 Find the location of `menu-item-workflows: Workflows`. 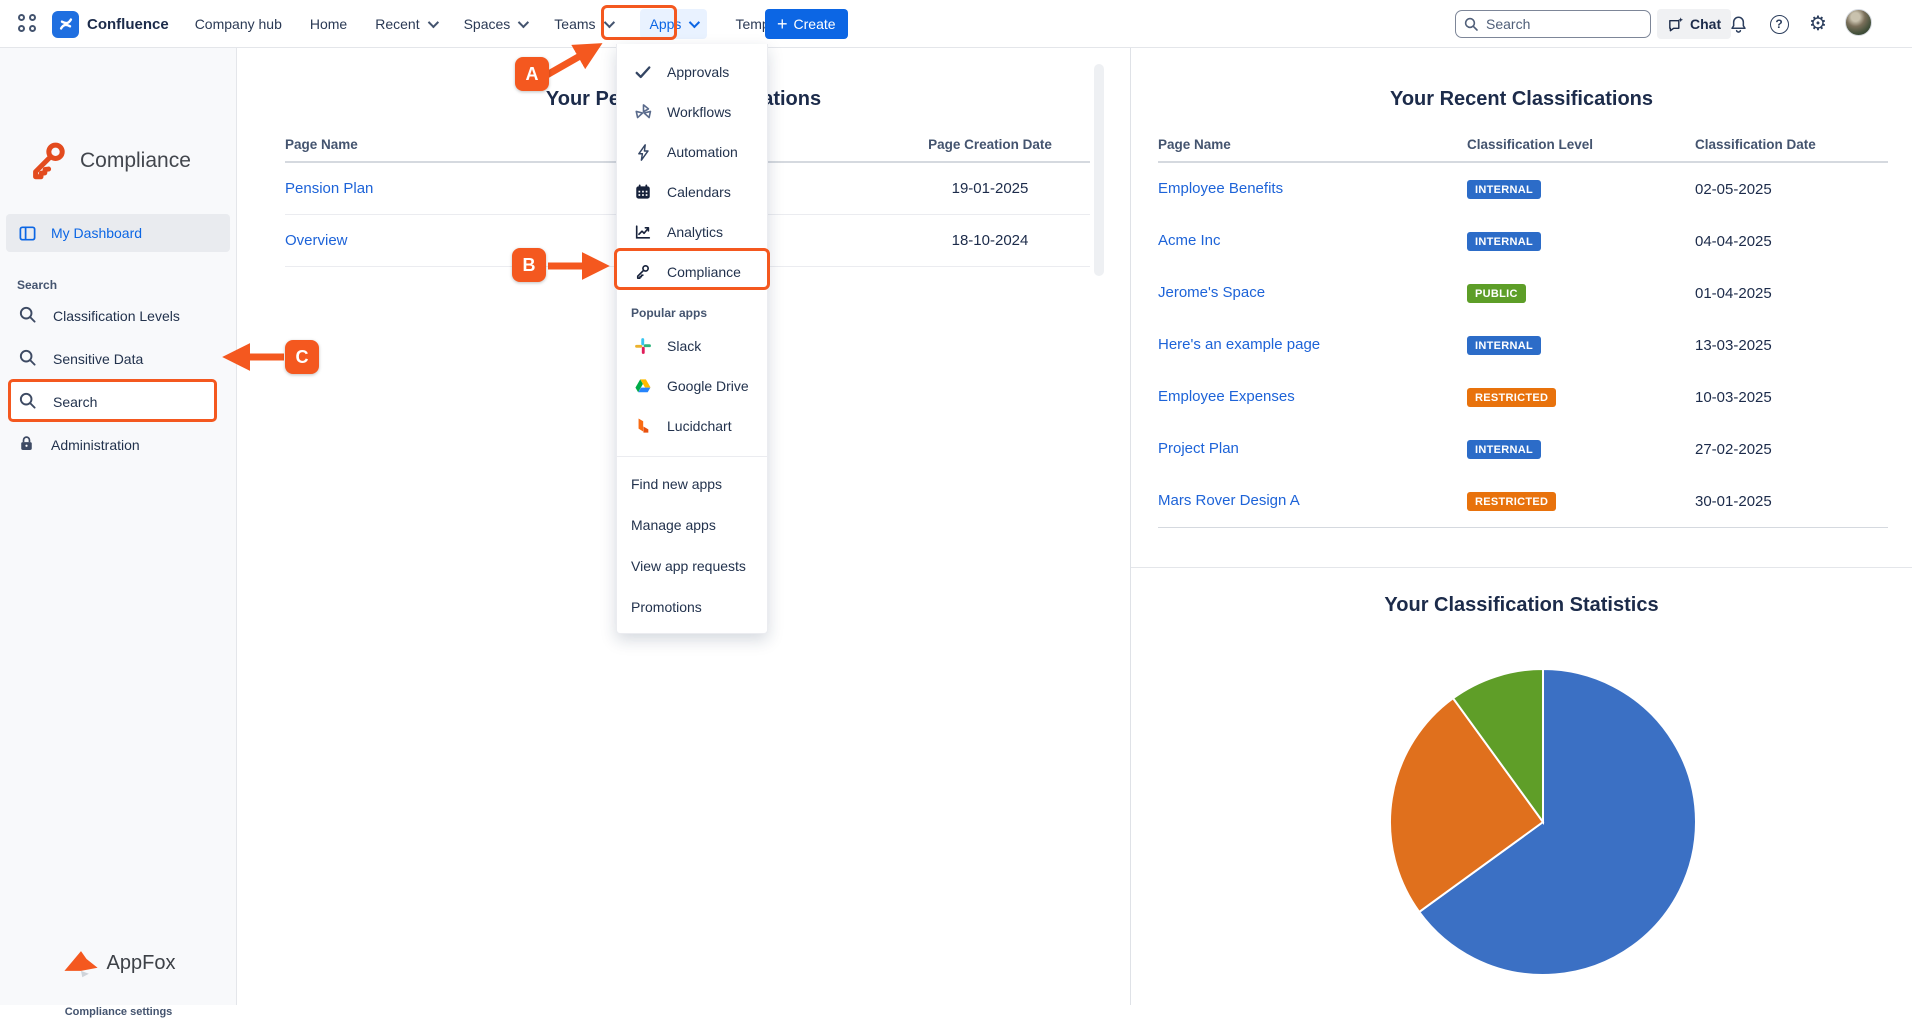

menu-item-workflows: Workflows is located at coordinates (692, 112).